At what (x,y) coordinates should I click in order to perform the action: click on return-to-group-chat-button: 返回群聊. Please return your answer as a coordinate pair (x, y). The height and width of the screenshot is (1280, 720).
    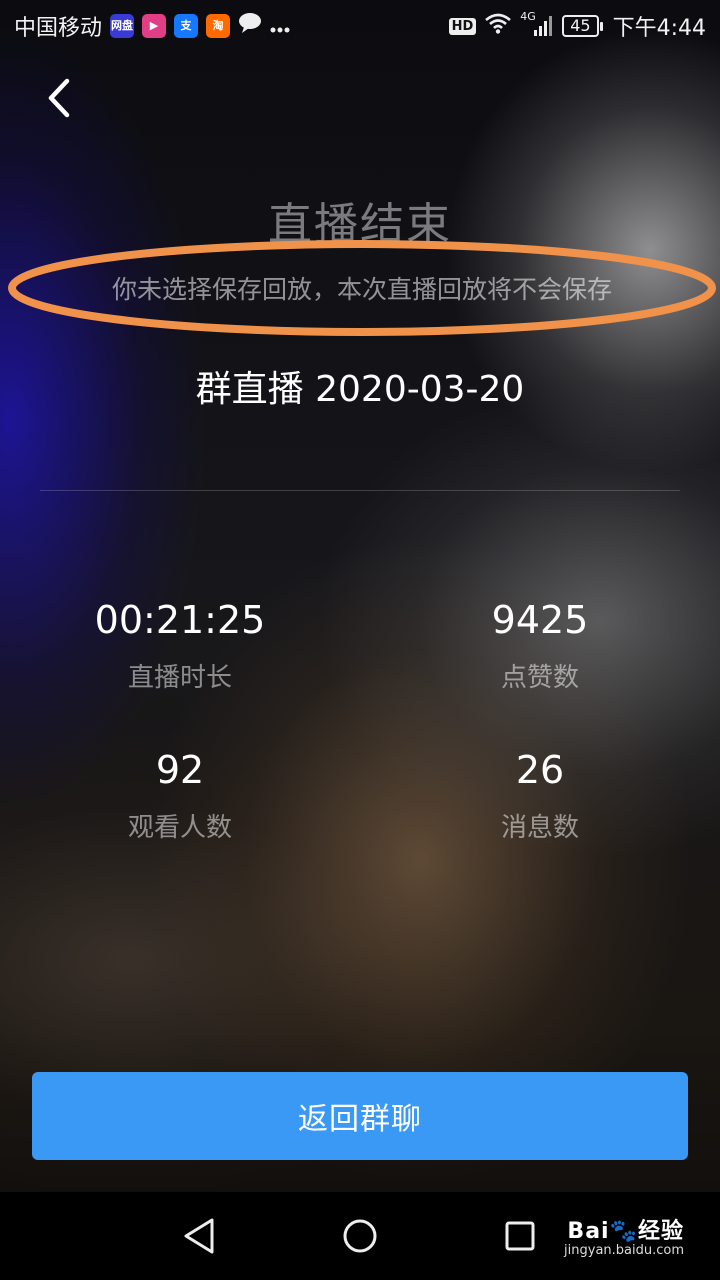
    Looking at the image, I should click on (360, 1116).